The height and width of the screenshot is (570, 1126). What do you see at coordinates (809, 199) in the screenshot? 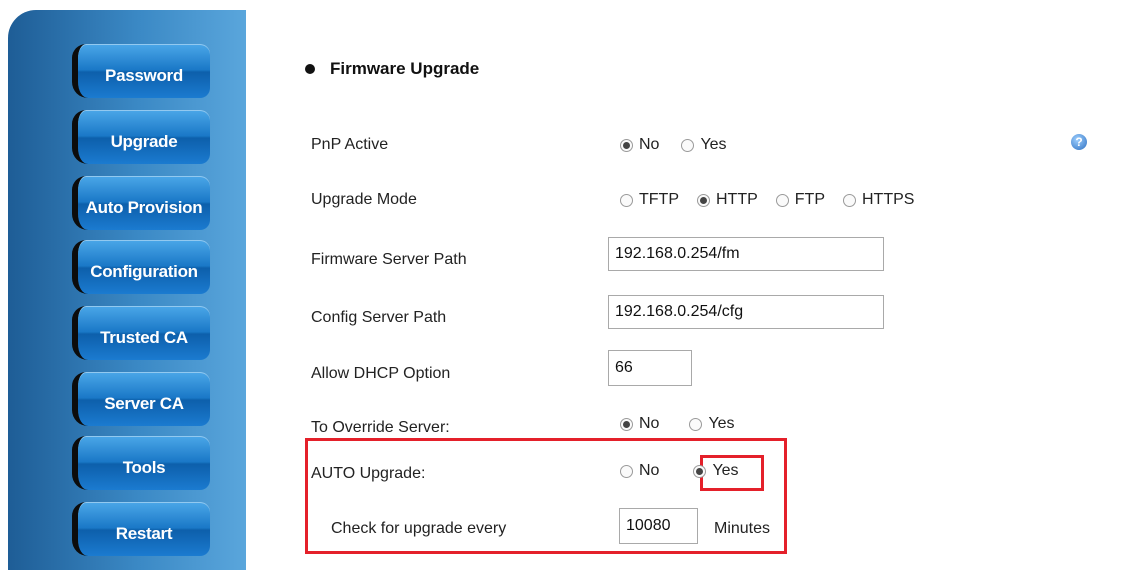
I see `radio-label: FTP` at bounding box center [809, 199].